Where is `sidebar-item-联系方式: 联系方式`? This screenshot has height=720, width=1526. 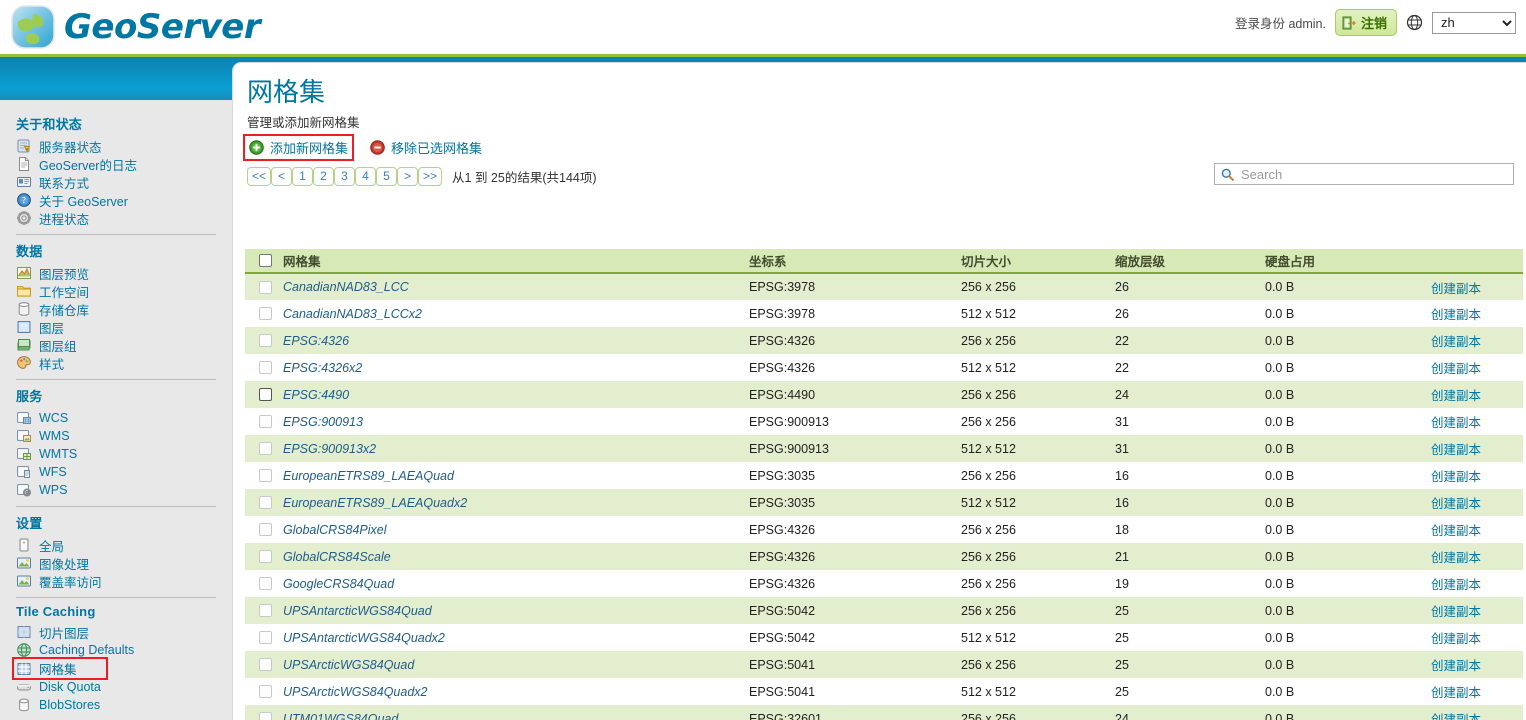
sidebar-item-联系方式: 联系方式 is located at coordinates (116, 182).